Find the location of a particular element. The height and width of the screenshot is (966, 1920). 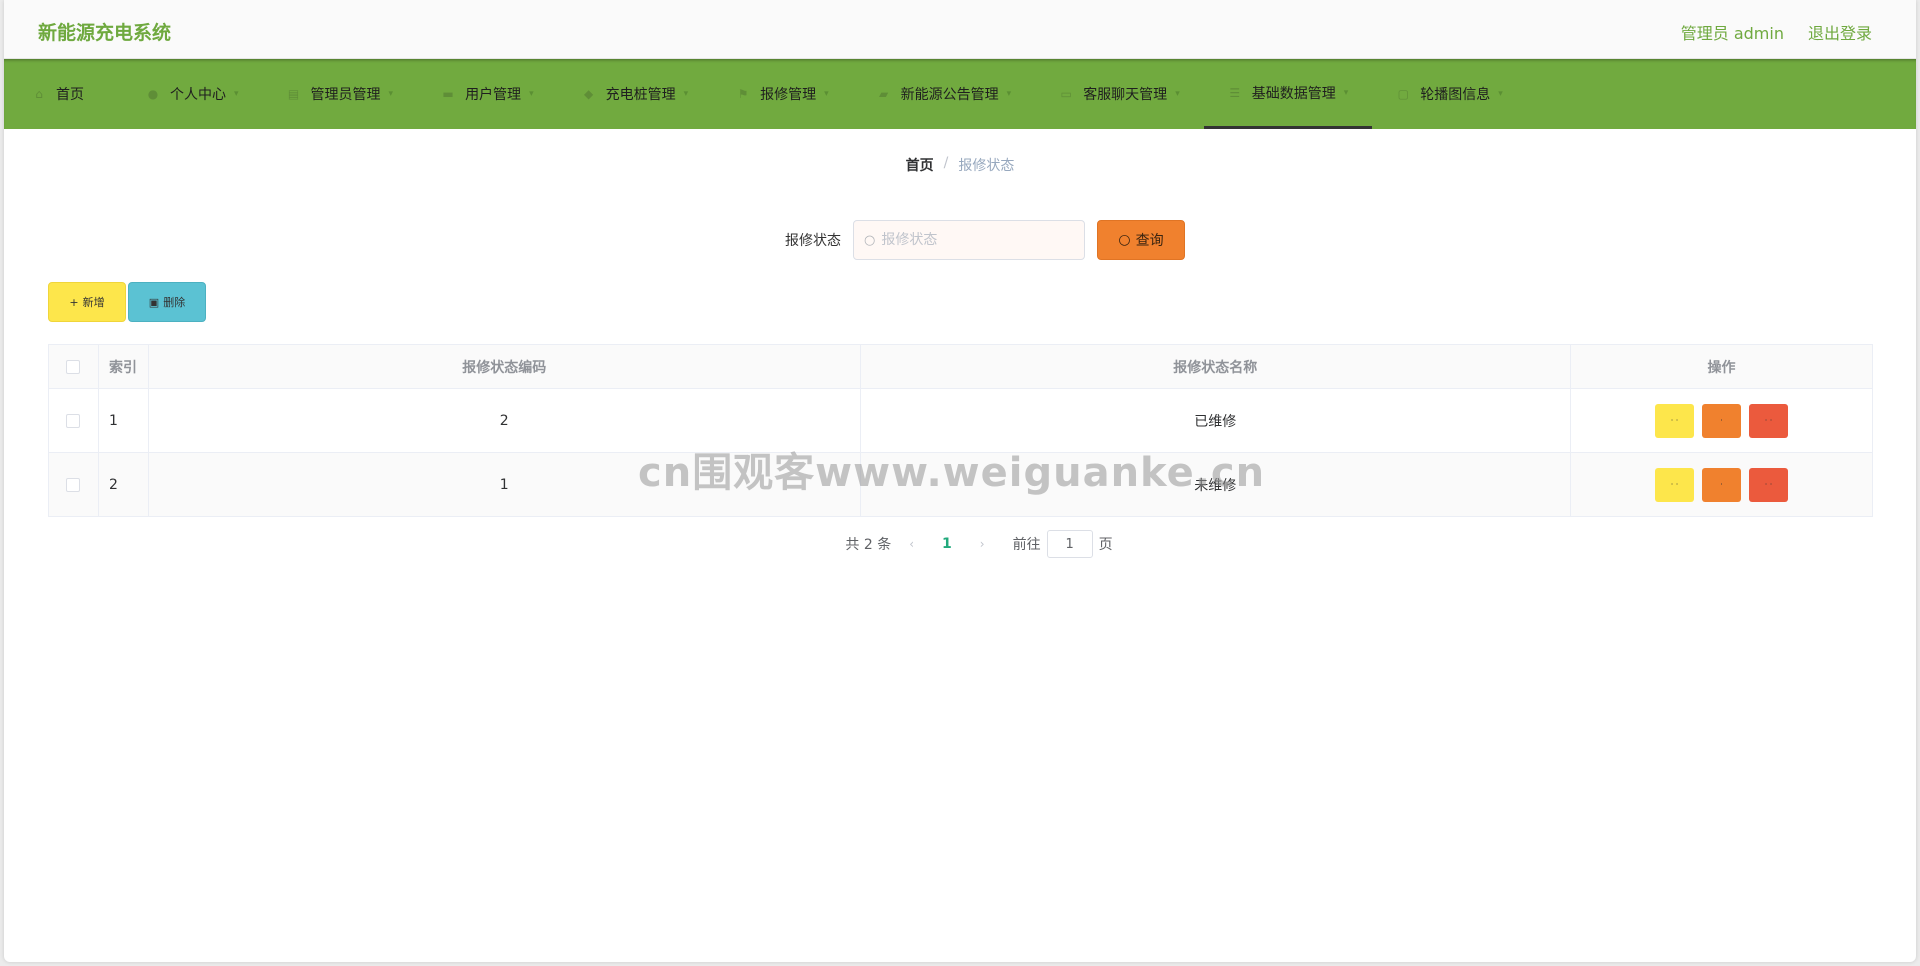

trash-icon: ▣ is located at coordinates (154, 302).